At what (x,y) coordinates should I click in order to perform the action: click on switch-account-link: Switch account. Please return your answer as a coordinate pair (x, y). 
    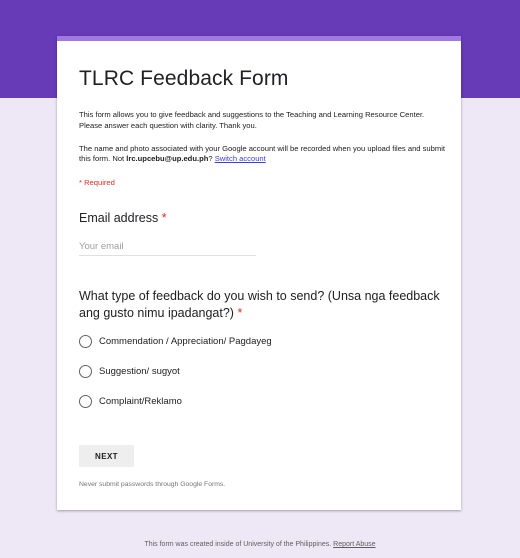
    Looking at the image, I should click on (240, 158).